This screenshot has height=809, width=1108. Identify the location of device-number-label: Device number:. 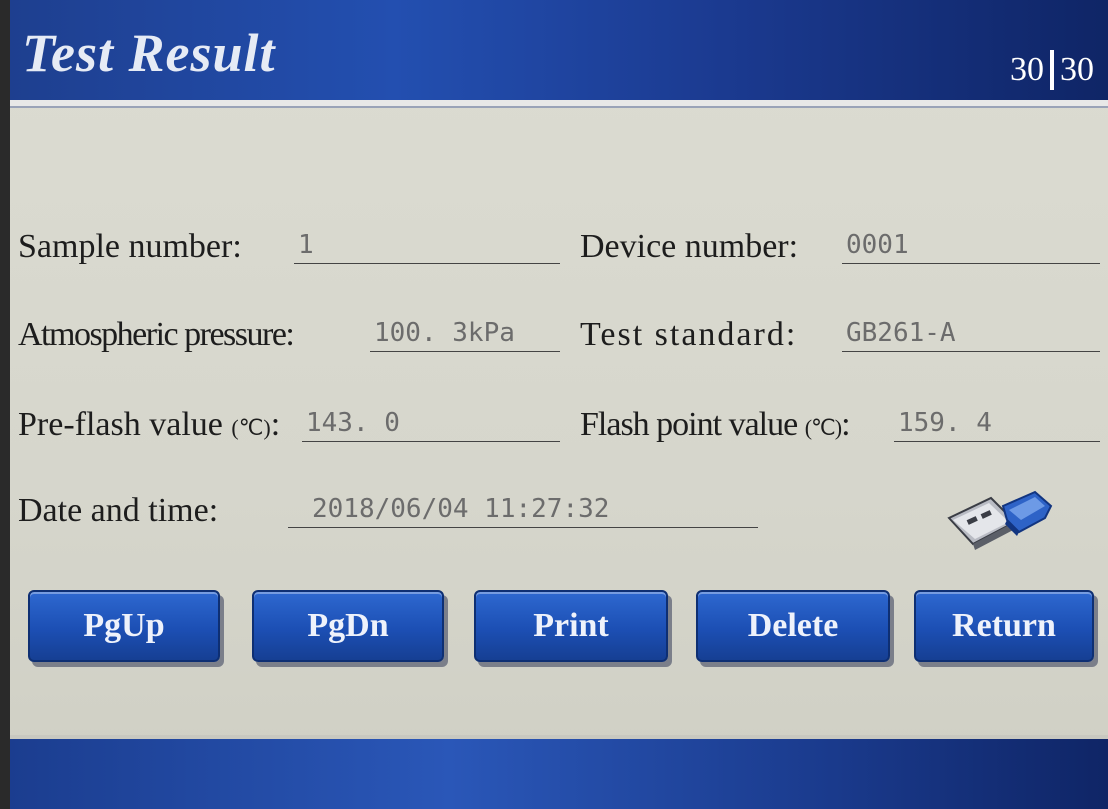
(689, 246).